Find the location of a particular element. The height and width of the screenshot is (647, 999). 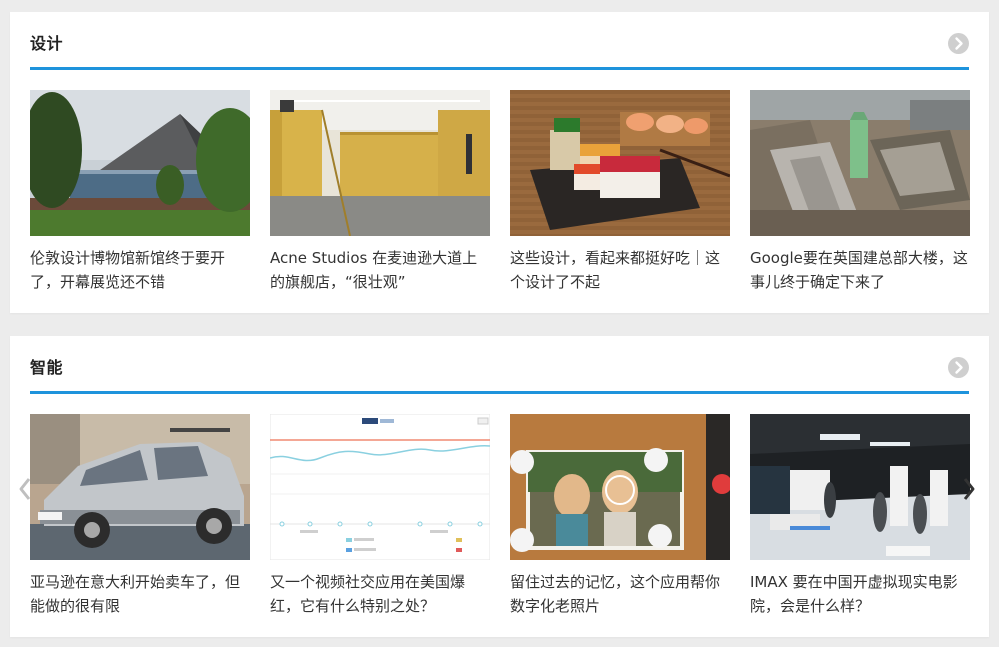

gold-interior-store-photo is located at coordinates (380, 163).